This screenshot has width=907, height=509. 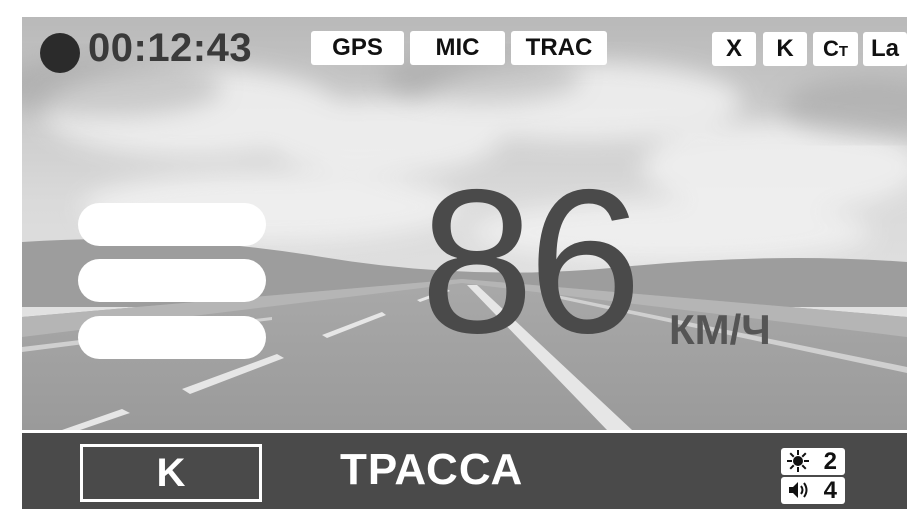 I want to click on volume-indicator: 4, so click(x=813, y=490).